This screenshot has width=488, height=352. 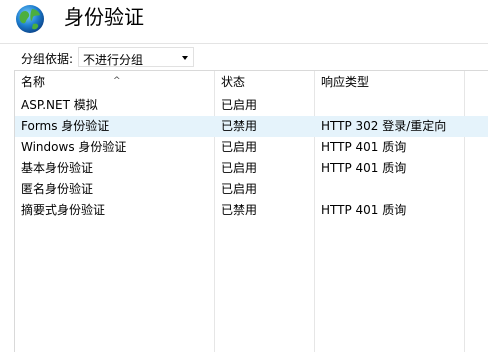 I want to click on page-title: 身份验证, so click(x=104, y=17).